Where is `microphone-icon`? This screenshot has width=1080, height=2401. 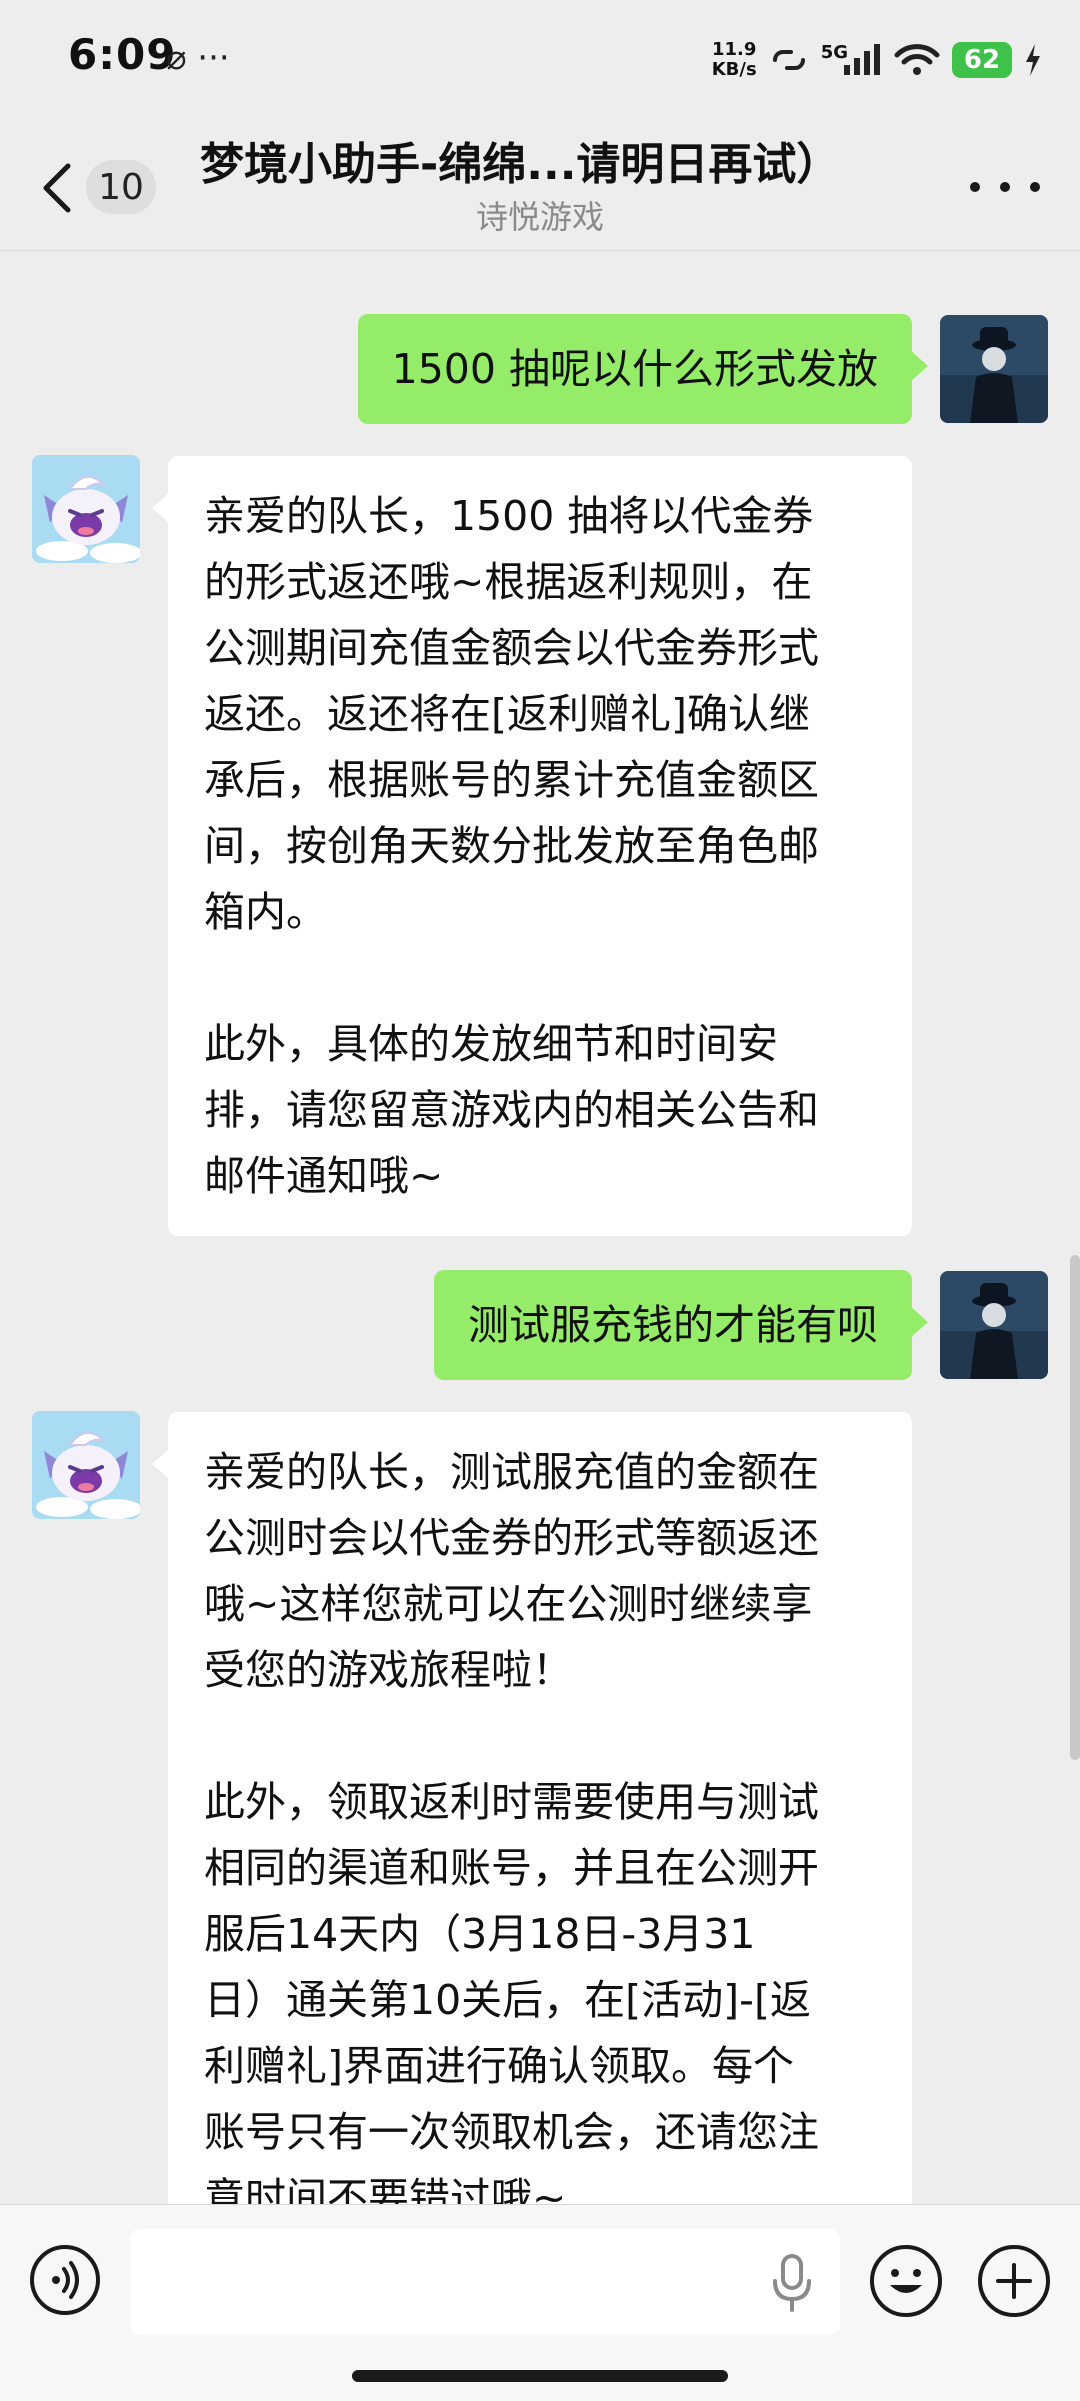
microphone-icon is located at coordinates (792, 2283).